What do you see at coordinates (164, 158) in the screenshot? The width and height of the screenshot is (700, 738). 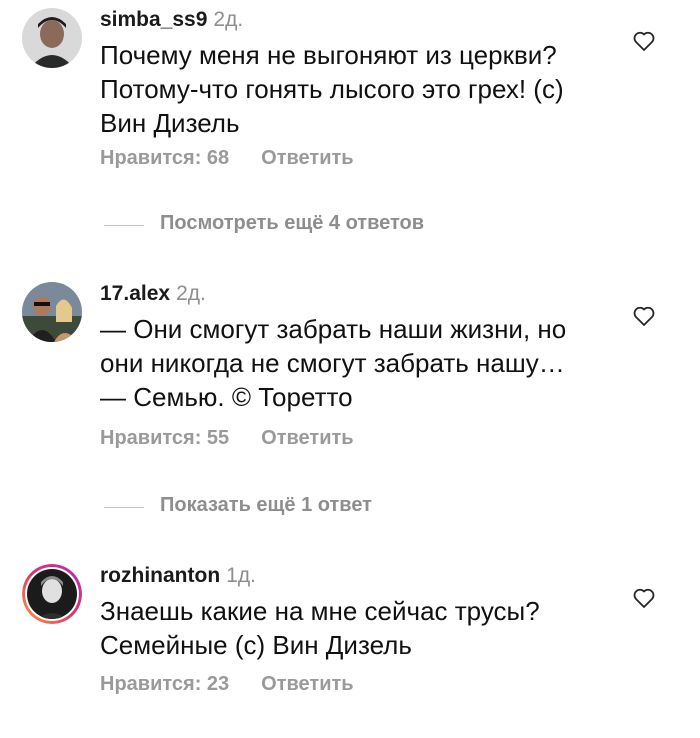 I see `likes-count: Нравится: 68` at bounding box center [164, 158].